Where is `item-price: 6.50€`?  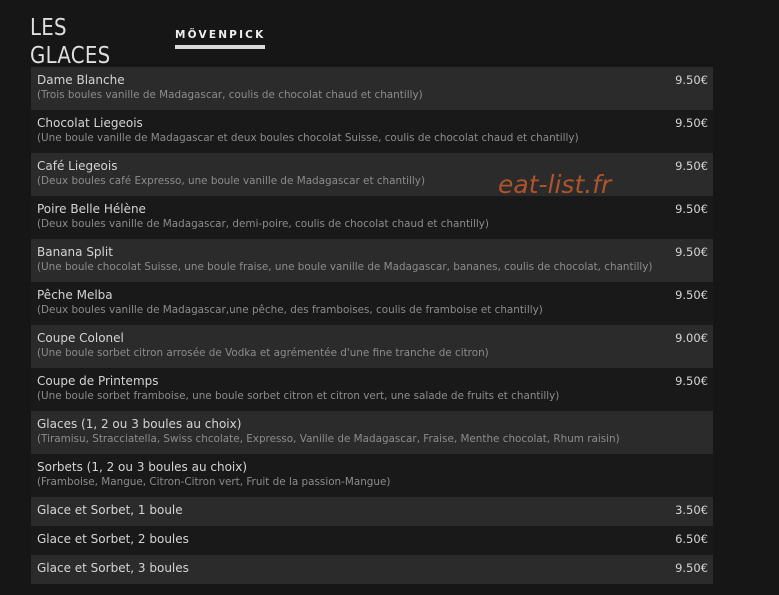 item-price: 6.50€ is located at coordinates (691, 539).